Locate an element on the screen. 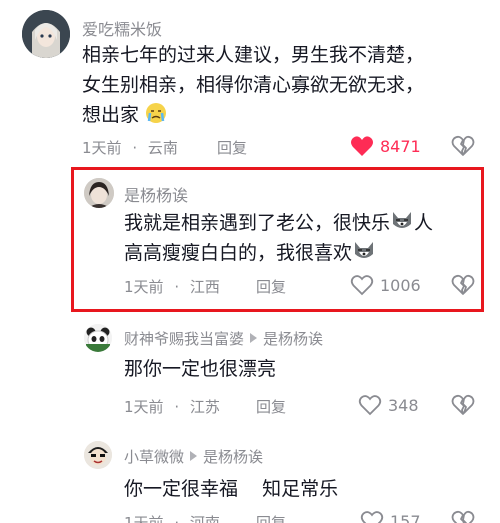 This screenshot has height=523, width=500. crying-emoji-icon is located at coordinates (156, 117).